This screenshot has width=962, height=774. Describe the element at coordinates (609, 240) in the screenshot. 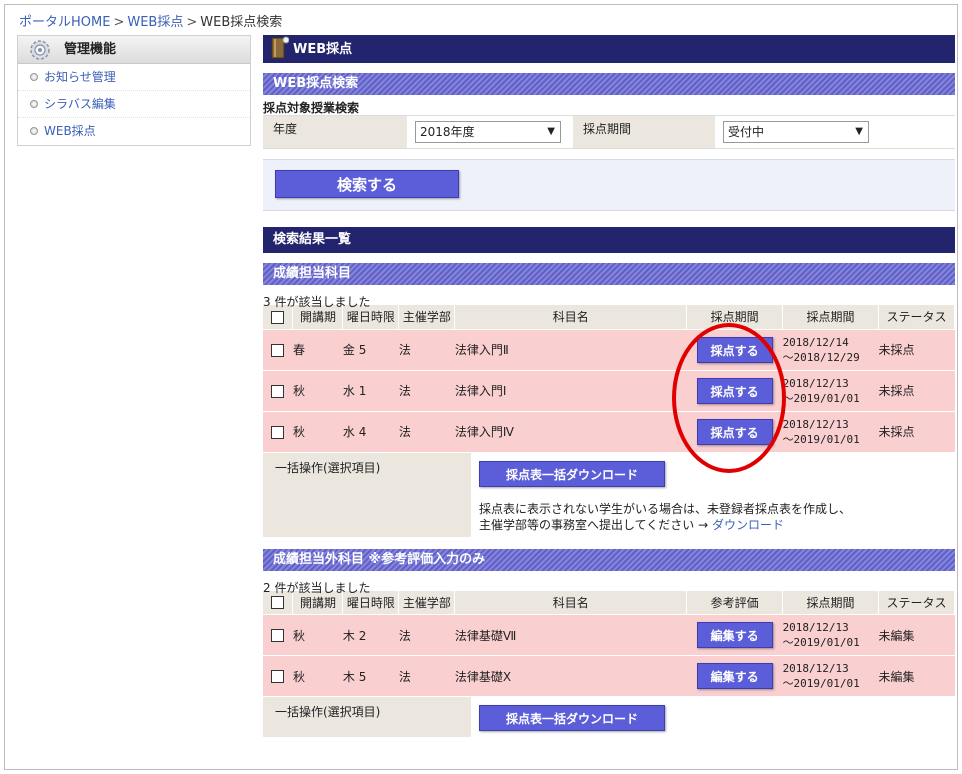

I see `results-header: 検索結果一覧` at that location.